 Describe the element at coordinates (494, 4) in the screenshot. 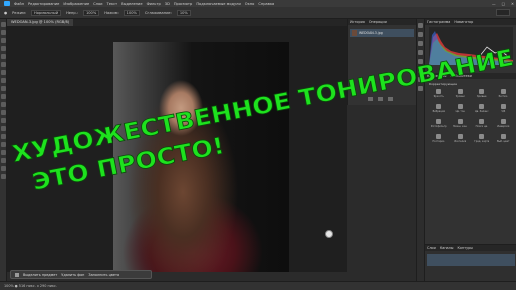

I see `minimize-button: —` at that location.